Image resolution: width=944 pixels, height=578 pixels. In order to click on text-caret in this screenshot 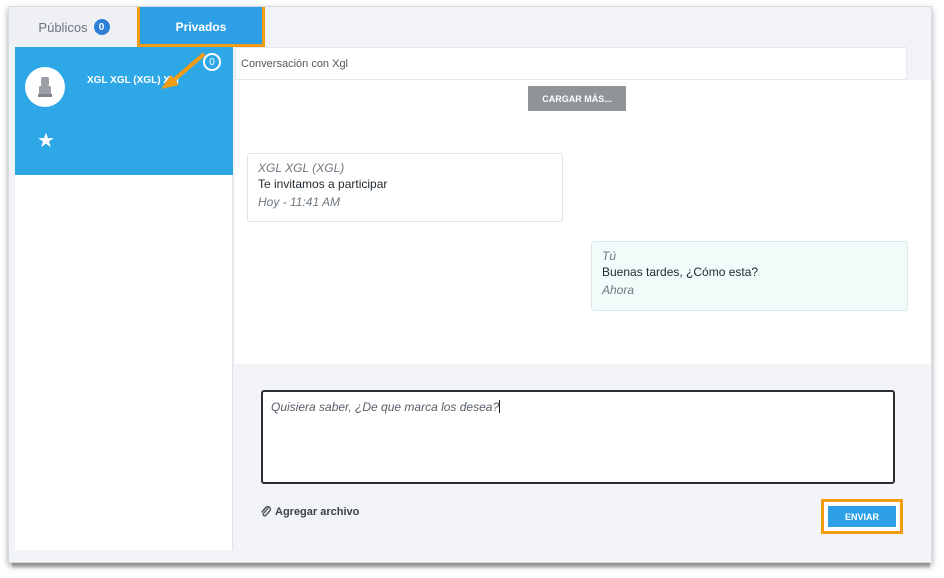, I will do `click(500, 406)`.